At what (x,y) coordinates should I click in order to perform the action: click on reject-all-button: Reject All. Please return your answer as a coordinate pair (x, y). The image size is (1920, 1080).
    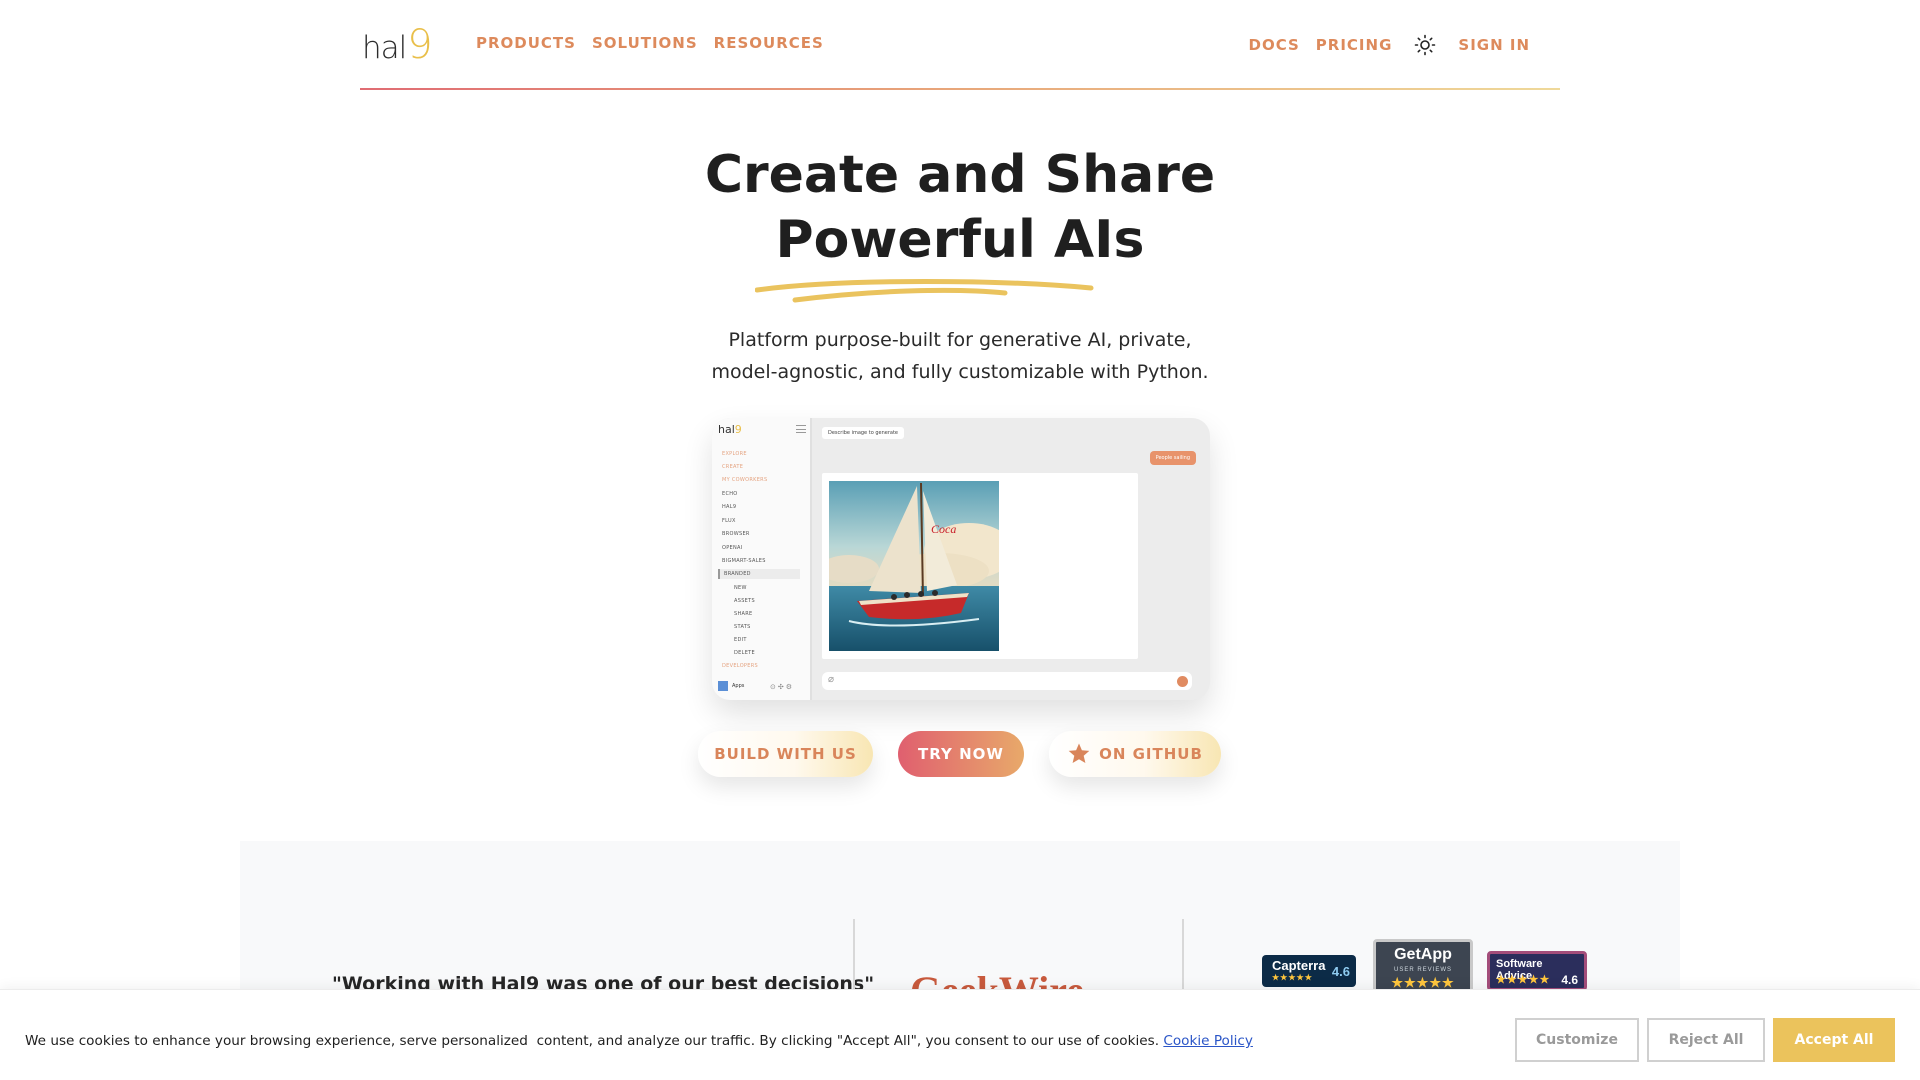
    Looking at the image, I should click on (1706, 1040).